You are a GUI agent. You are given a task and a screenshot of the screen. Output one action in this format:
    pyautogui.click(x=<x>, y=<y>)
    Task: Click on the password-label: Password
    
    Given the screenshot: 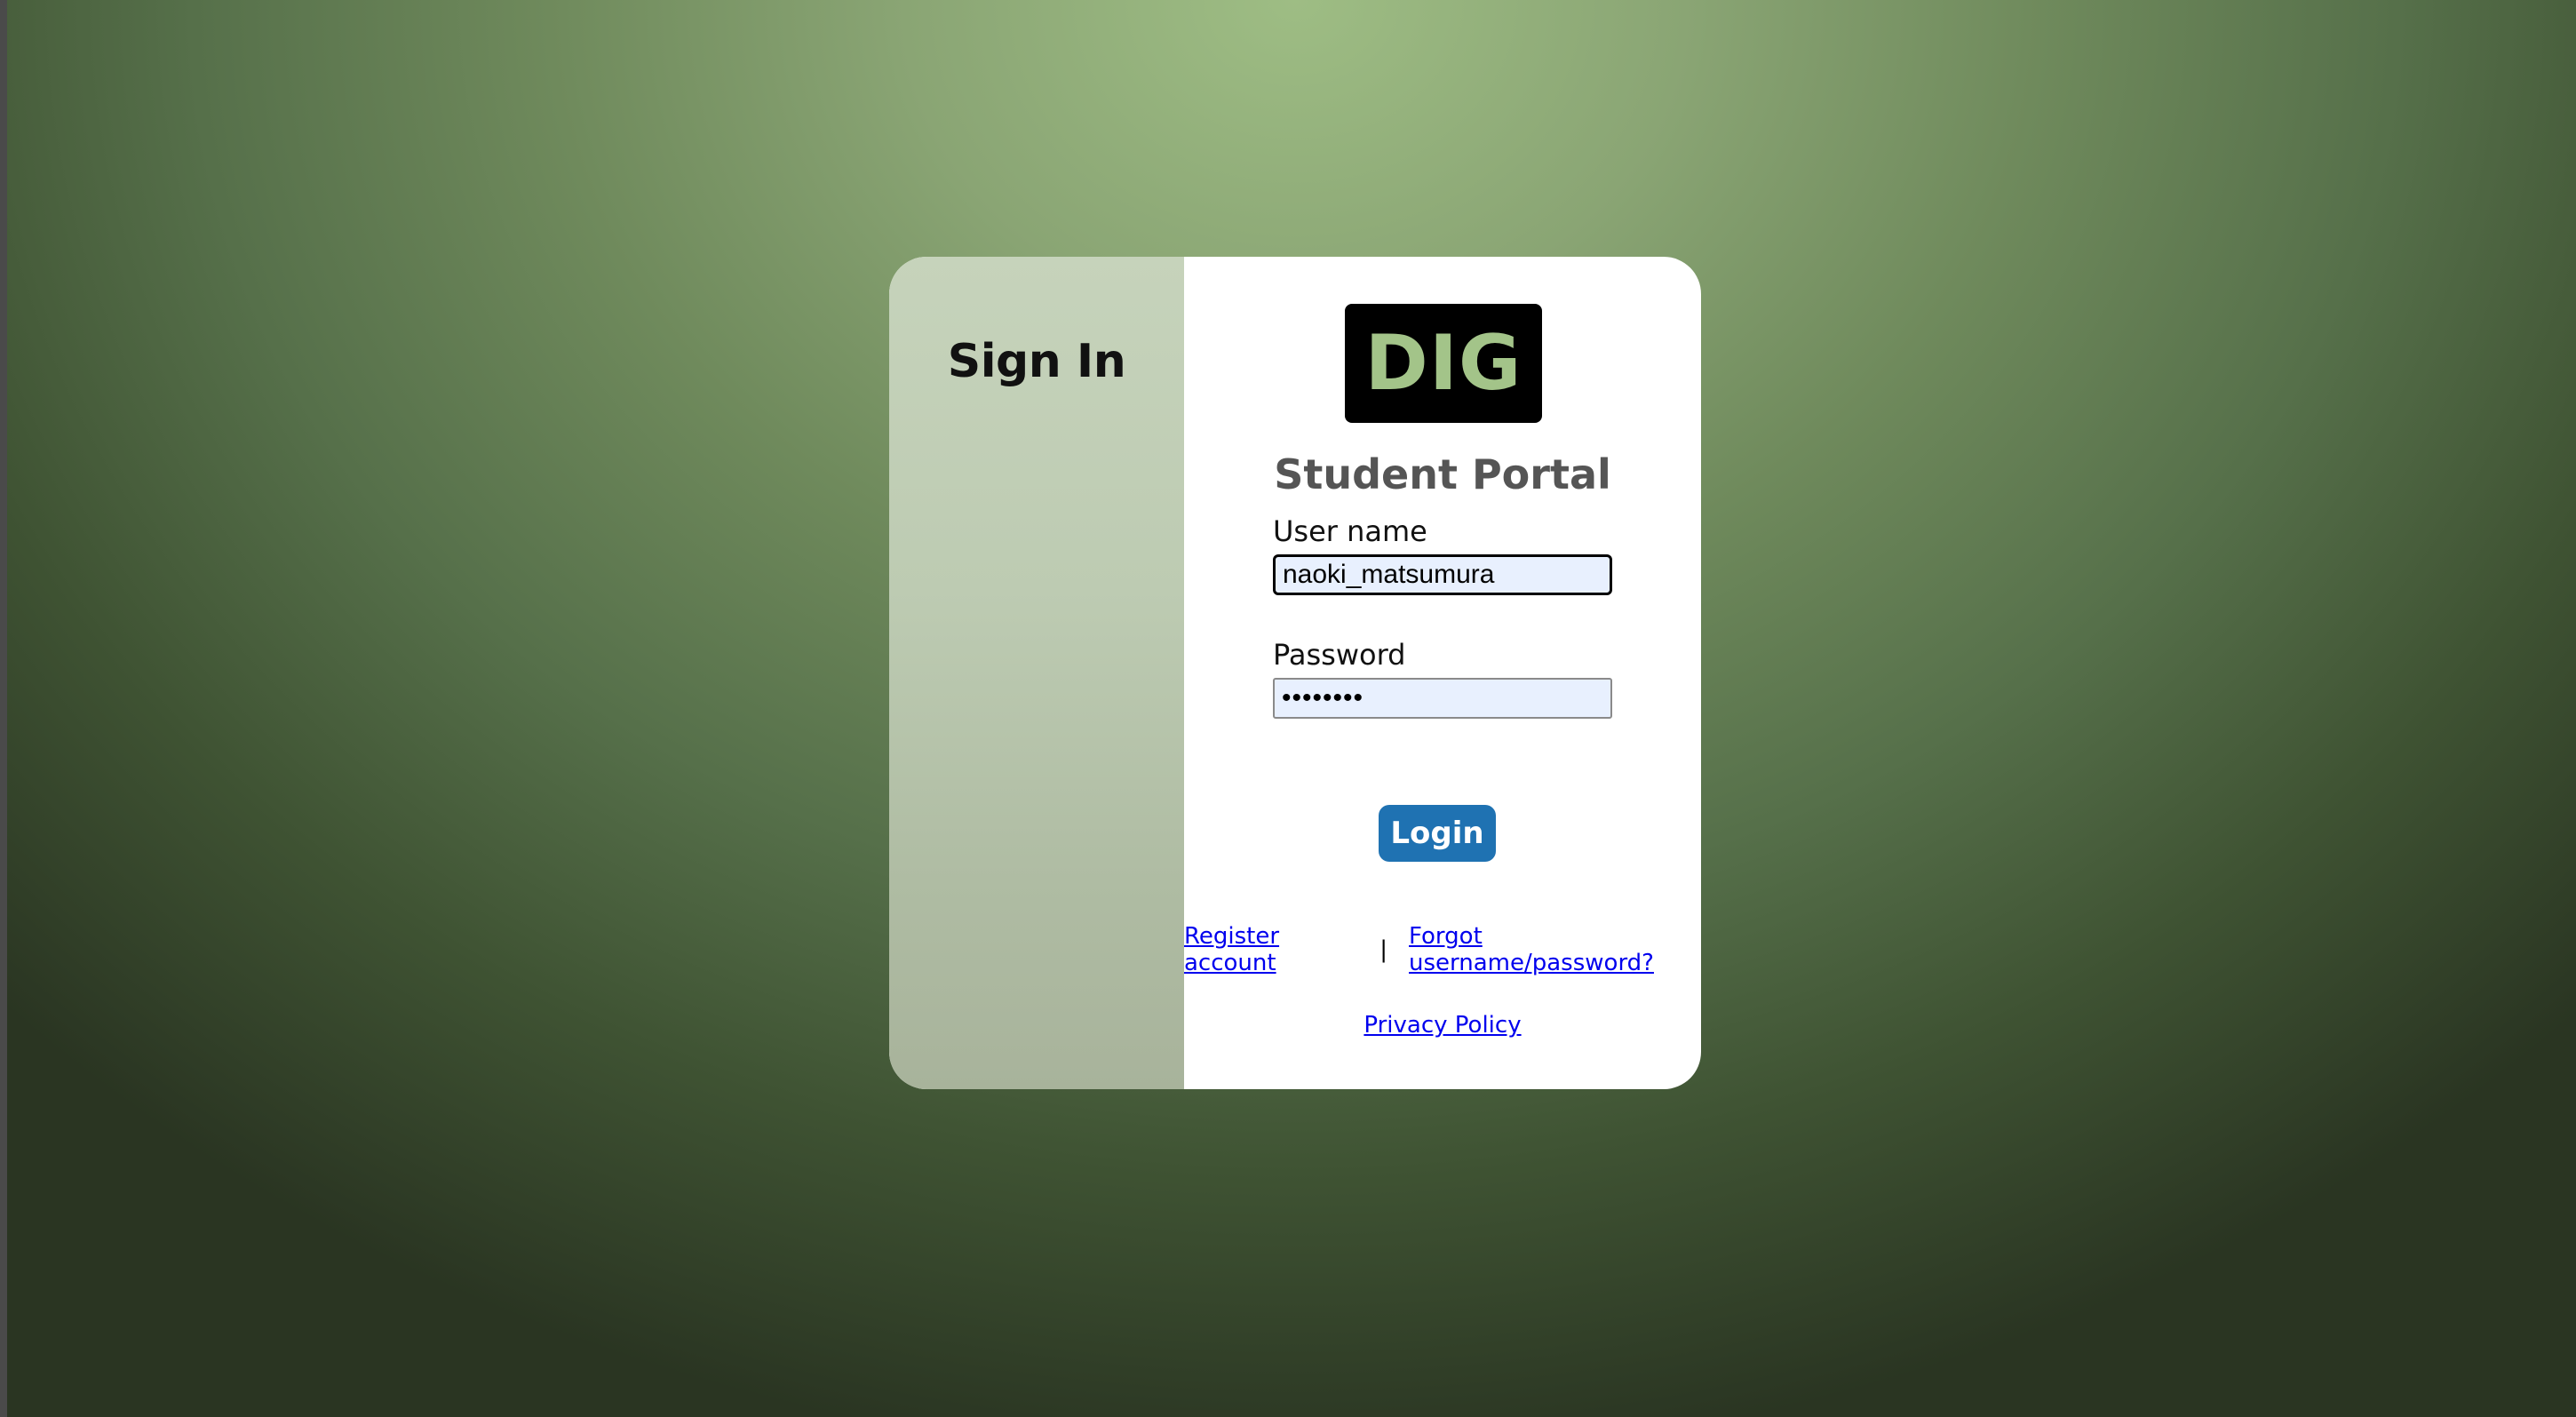 What is the action you would take?
    pyautogui.click(x=1339, y=655)
    